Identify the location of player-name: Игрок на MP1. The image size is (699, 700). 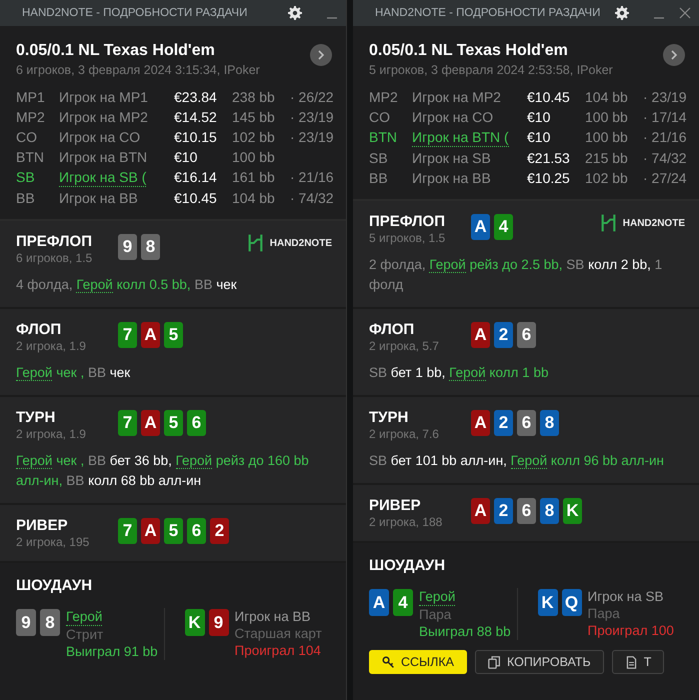
(104, 97).